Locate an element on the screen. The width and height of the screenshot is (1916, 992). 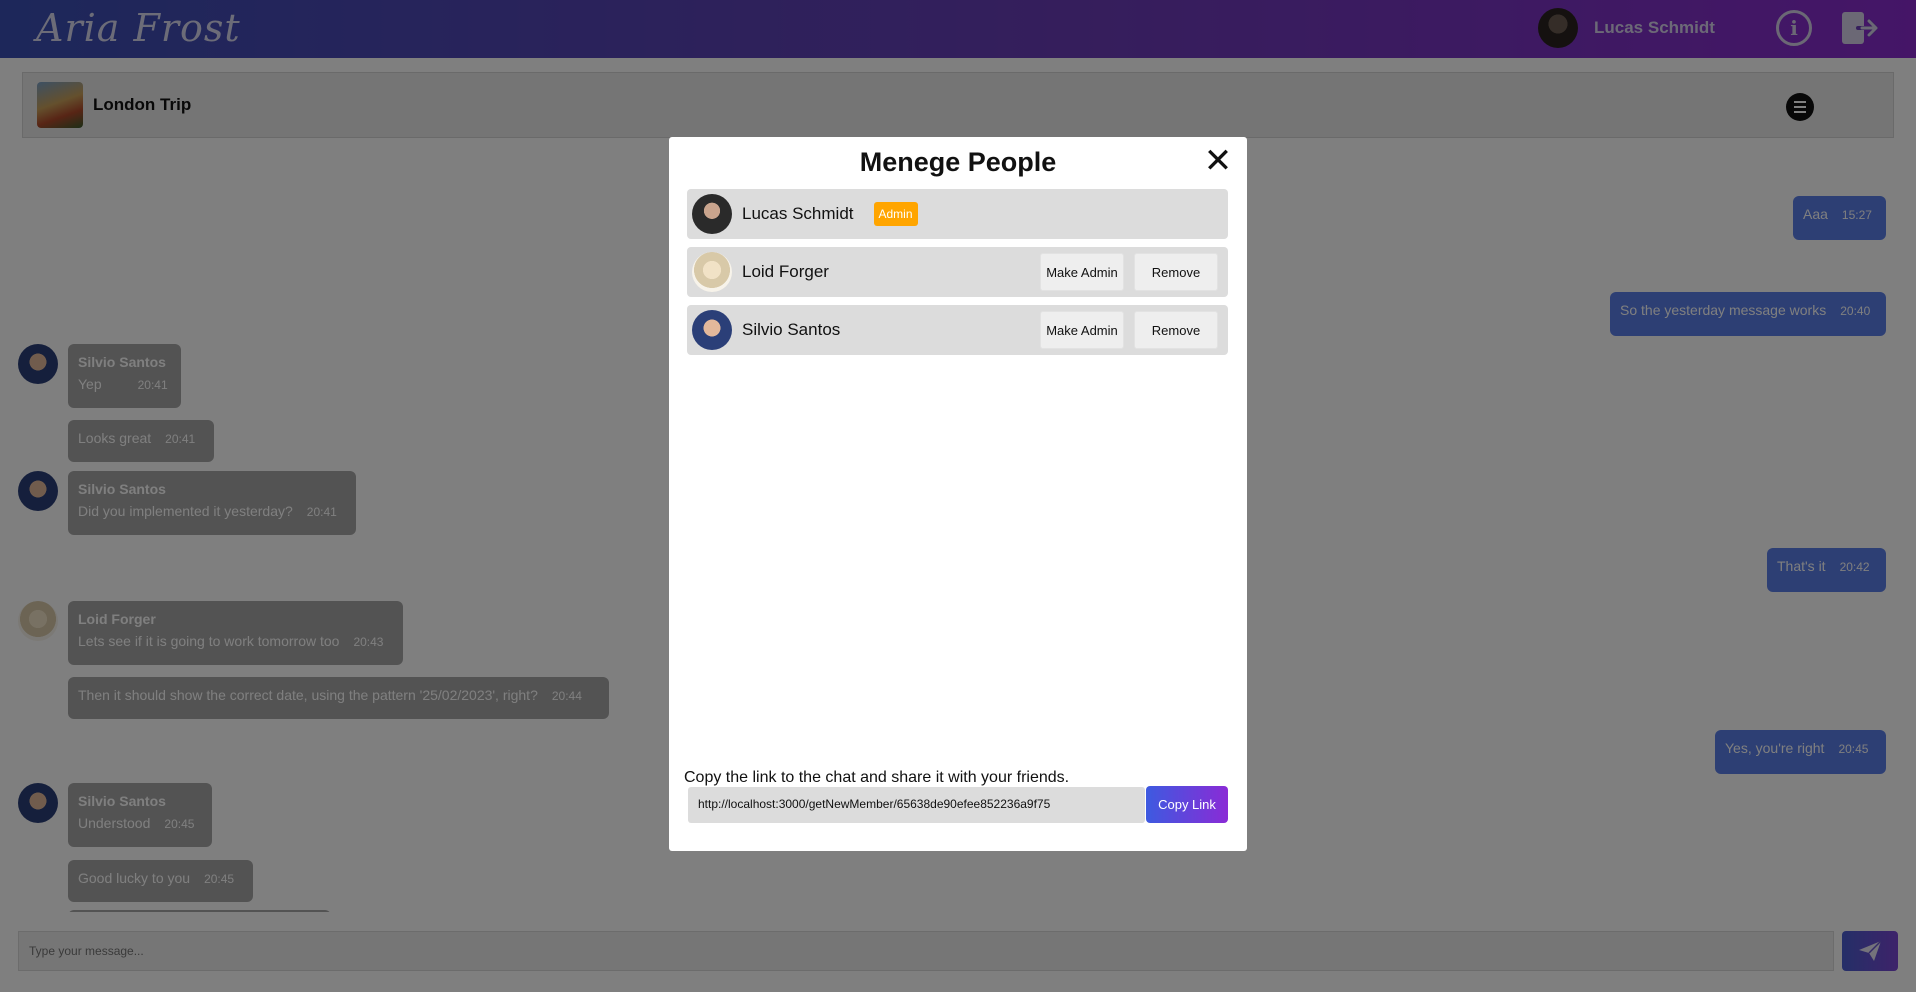
member-row: Lucas Schmidt Admin is located at coordinates (957, 214).